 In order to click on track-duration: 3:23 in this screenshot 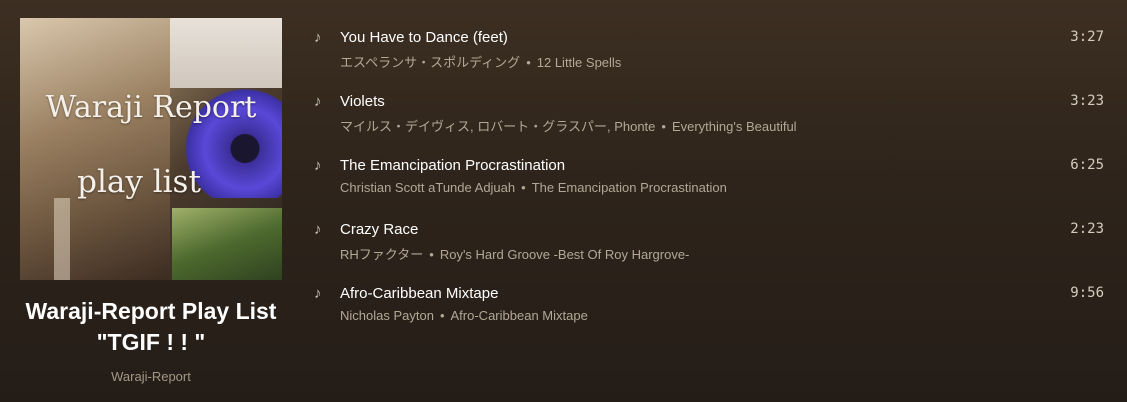, I will do `click(1087, 101)`.